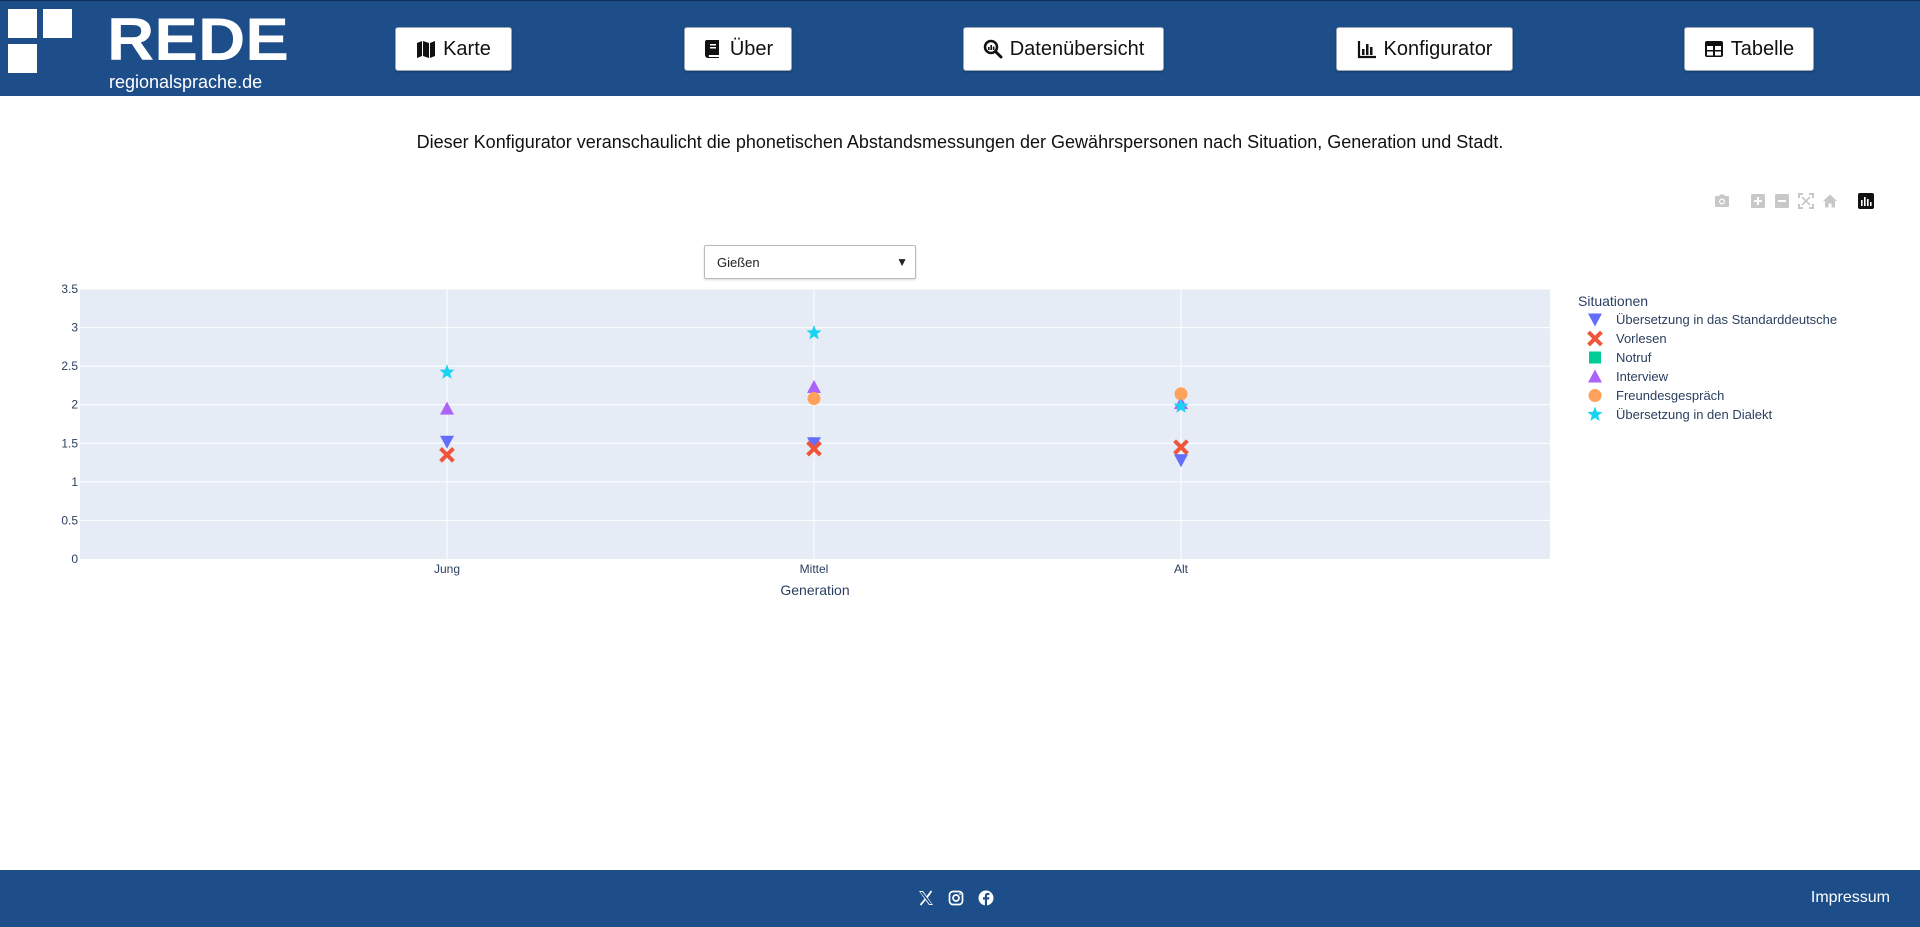 The image size is (1920, 927). I want to click on x-tick-labels: Jung Mittel Alt, so click(811, 569).